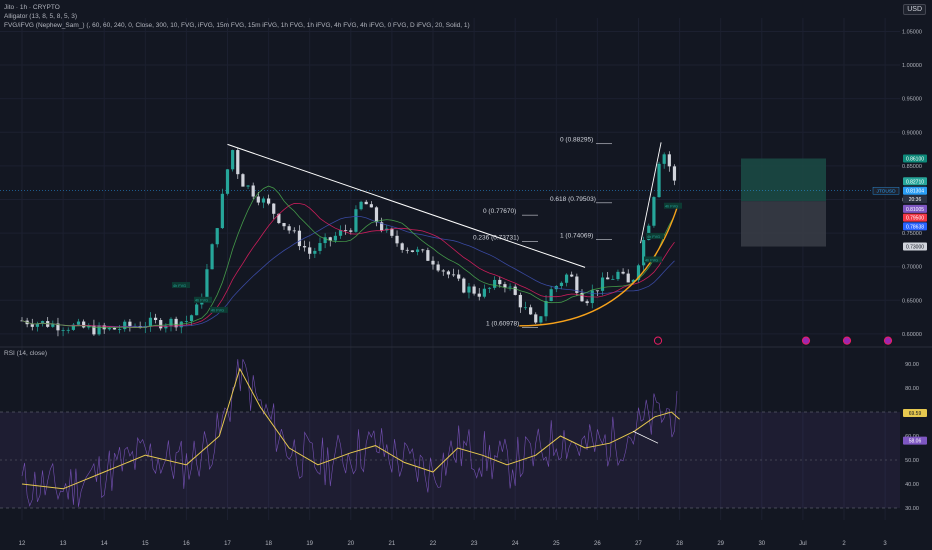 This screenshot has width=932, height=550. What do you see at coordinates (915, 192) in the screenshot?
I see `price-tag-text: 0.81304` at bounding box center [915, 192].